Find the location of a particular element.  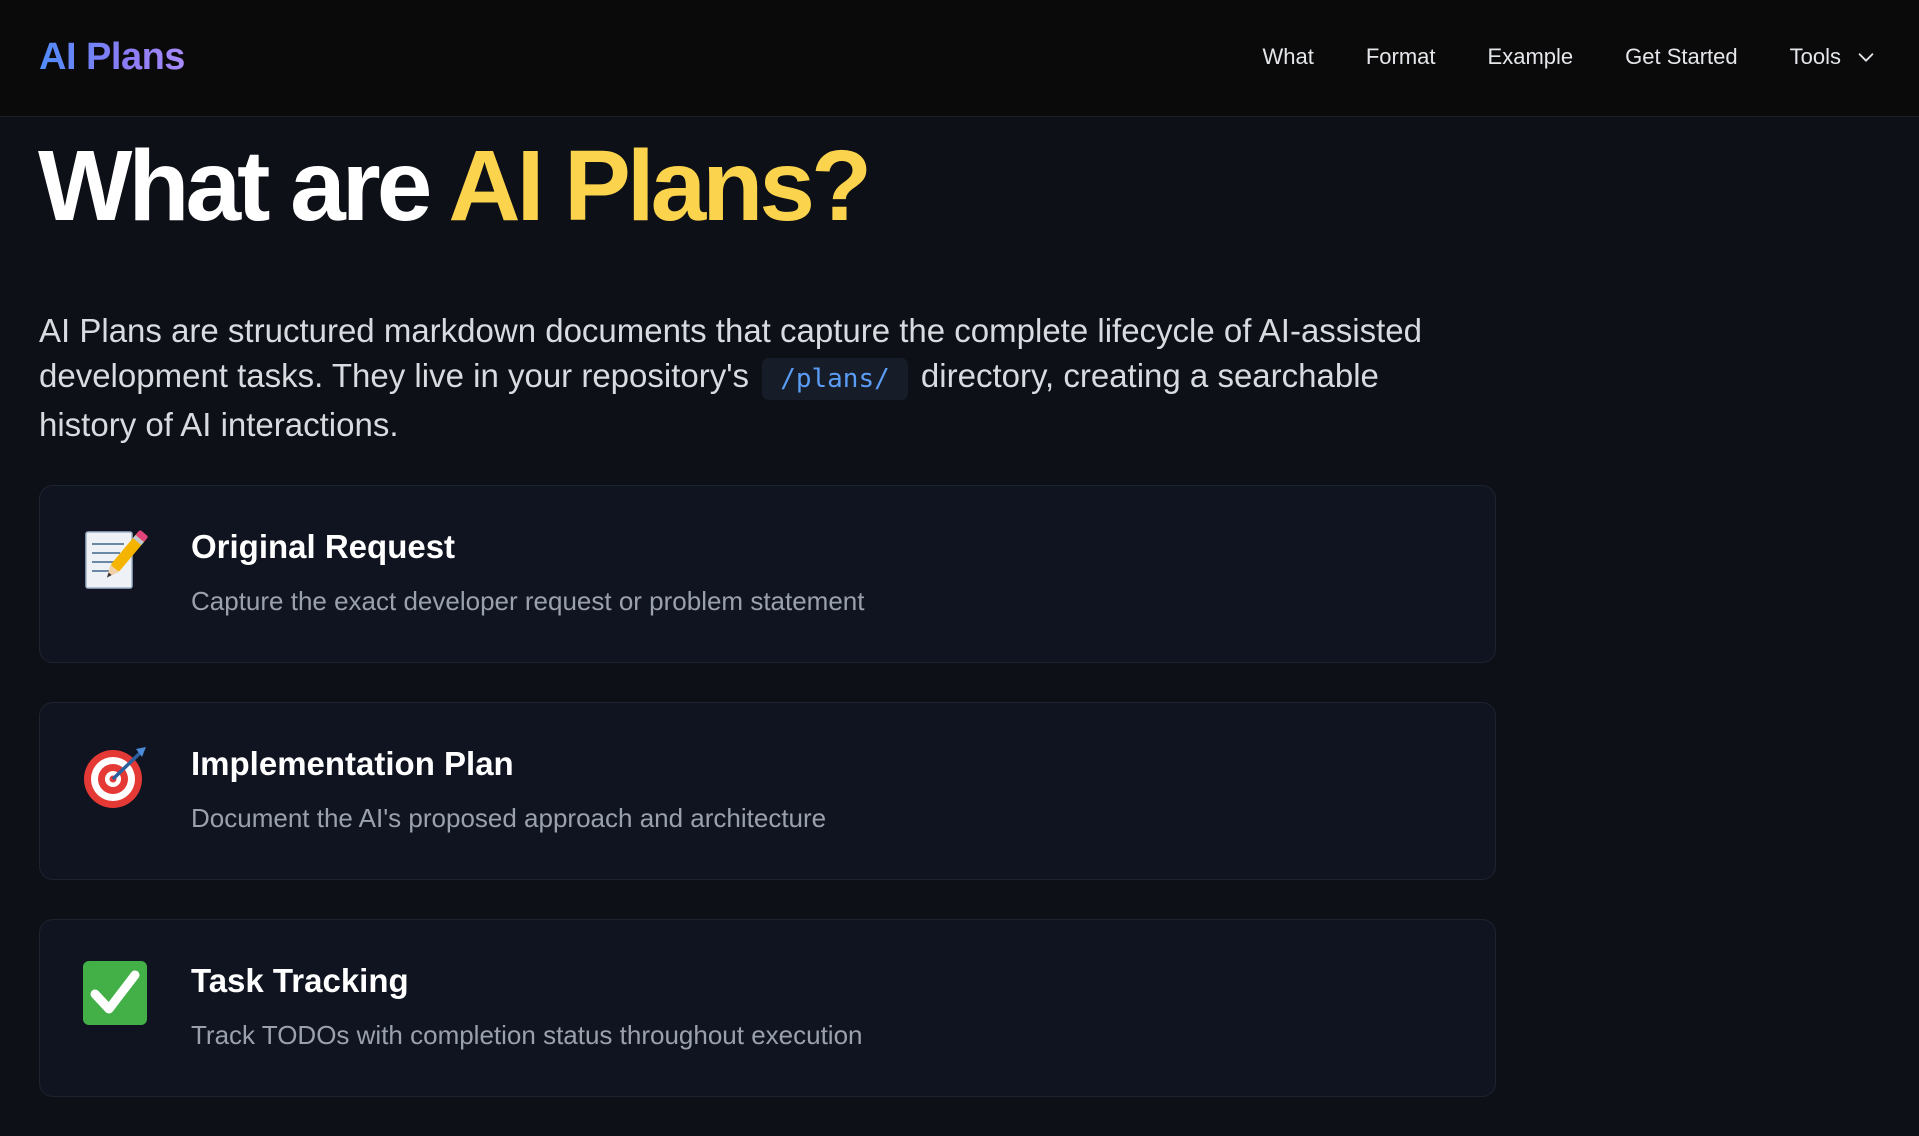

nav-link-label: Get Started is located at coordinates (1681, 56).